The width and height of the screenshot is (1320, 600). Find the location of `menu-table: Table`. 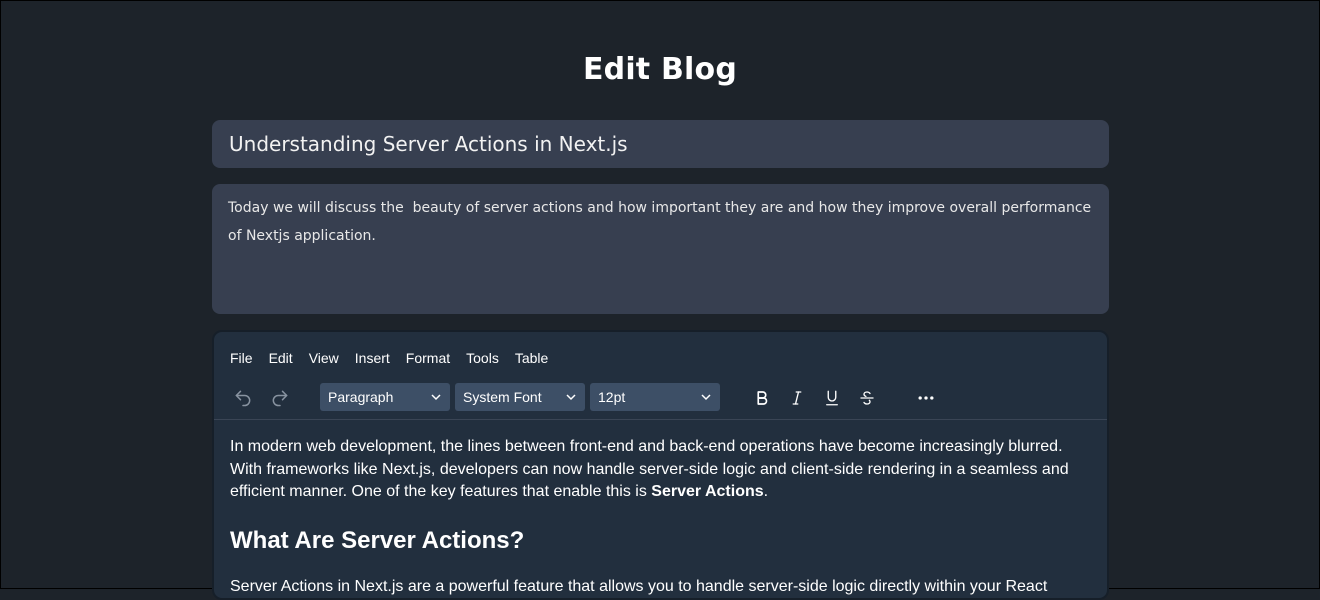

menu-table: Table is located at coordinates (531, 358).